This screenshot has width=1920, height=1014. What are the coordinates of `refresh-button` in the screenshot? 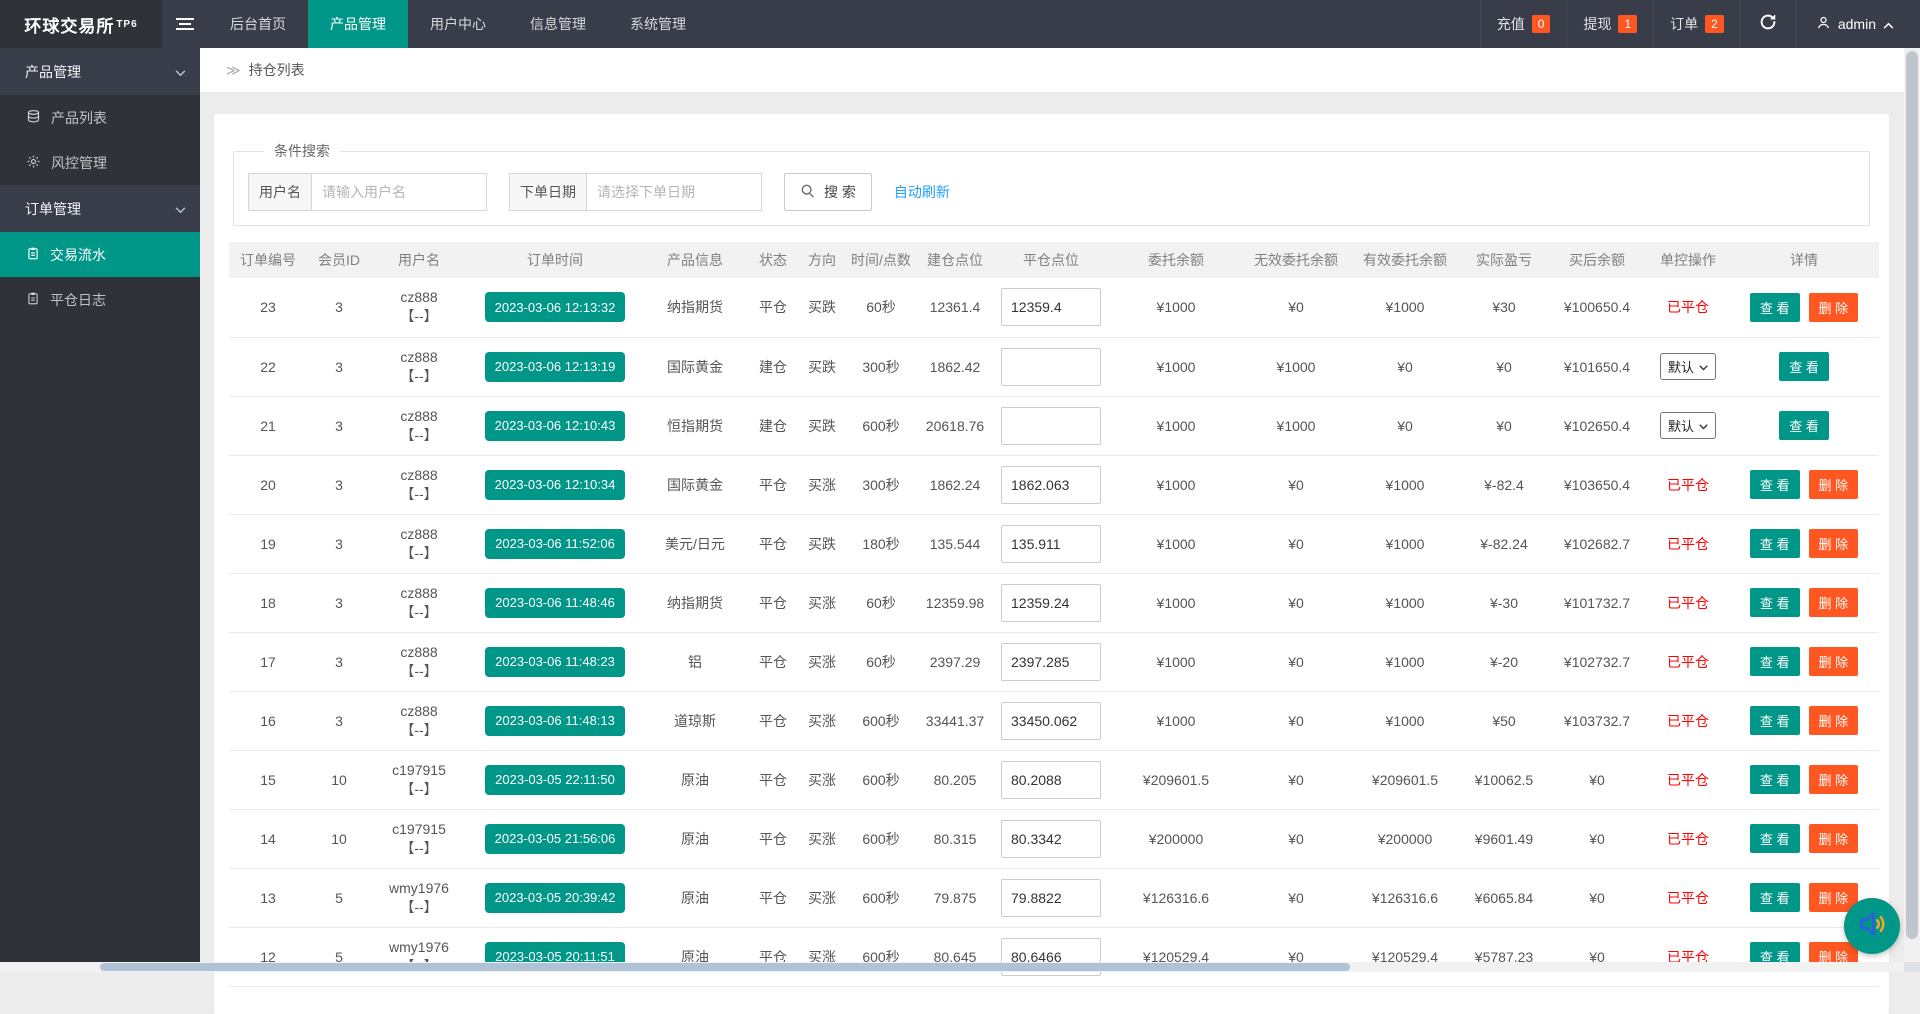 It's located at (1767, 24).